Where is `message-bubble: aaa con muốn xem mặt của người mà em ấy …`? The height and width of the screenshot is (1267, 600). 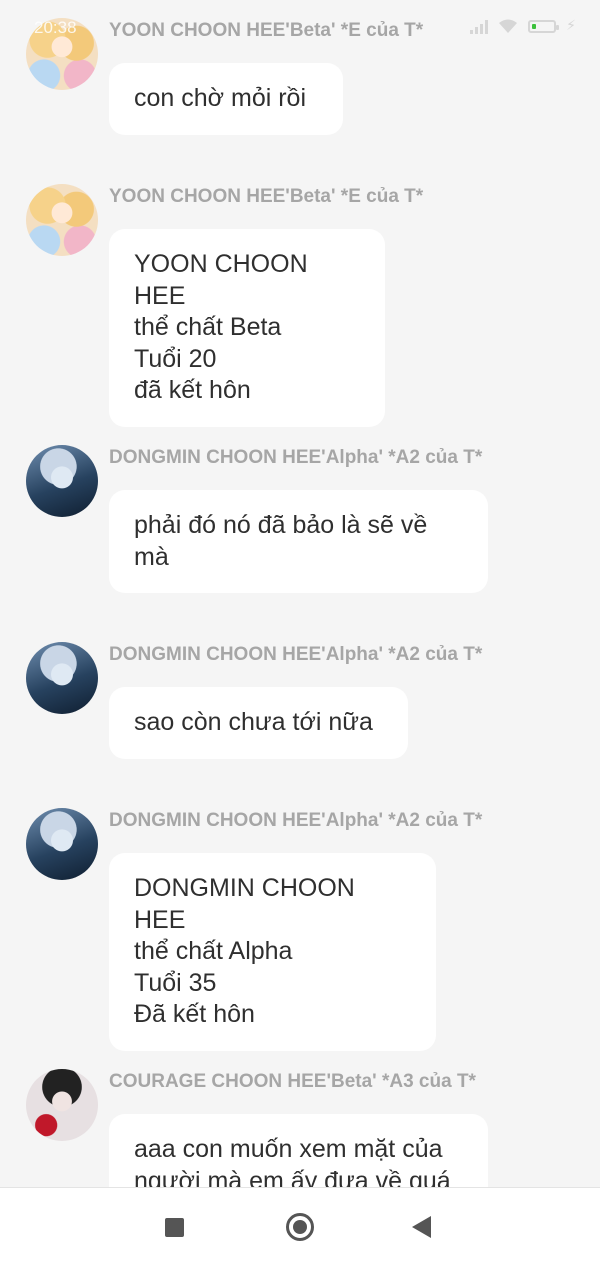
message-bubble: aaa con muốn xem mặt của người mà em ấy … is located at coordinates (298, 1151).